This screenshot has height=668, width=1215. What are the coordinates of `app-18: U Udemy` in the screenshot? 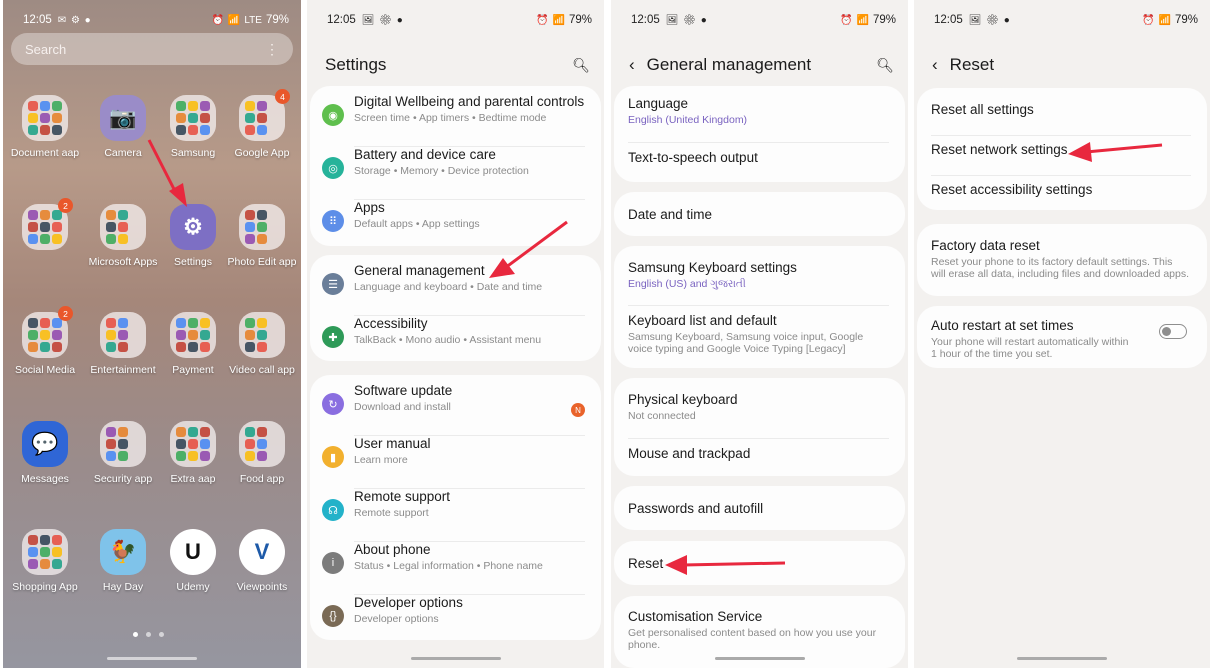 It's located at (193, 561).